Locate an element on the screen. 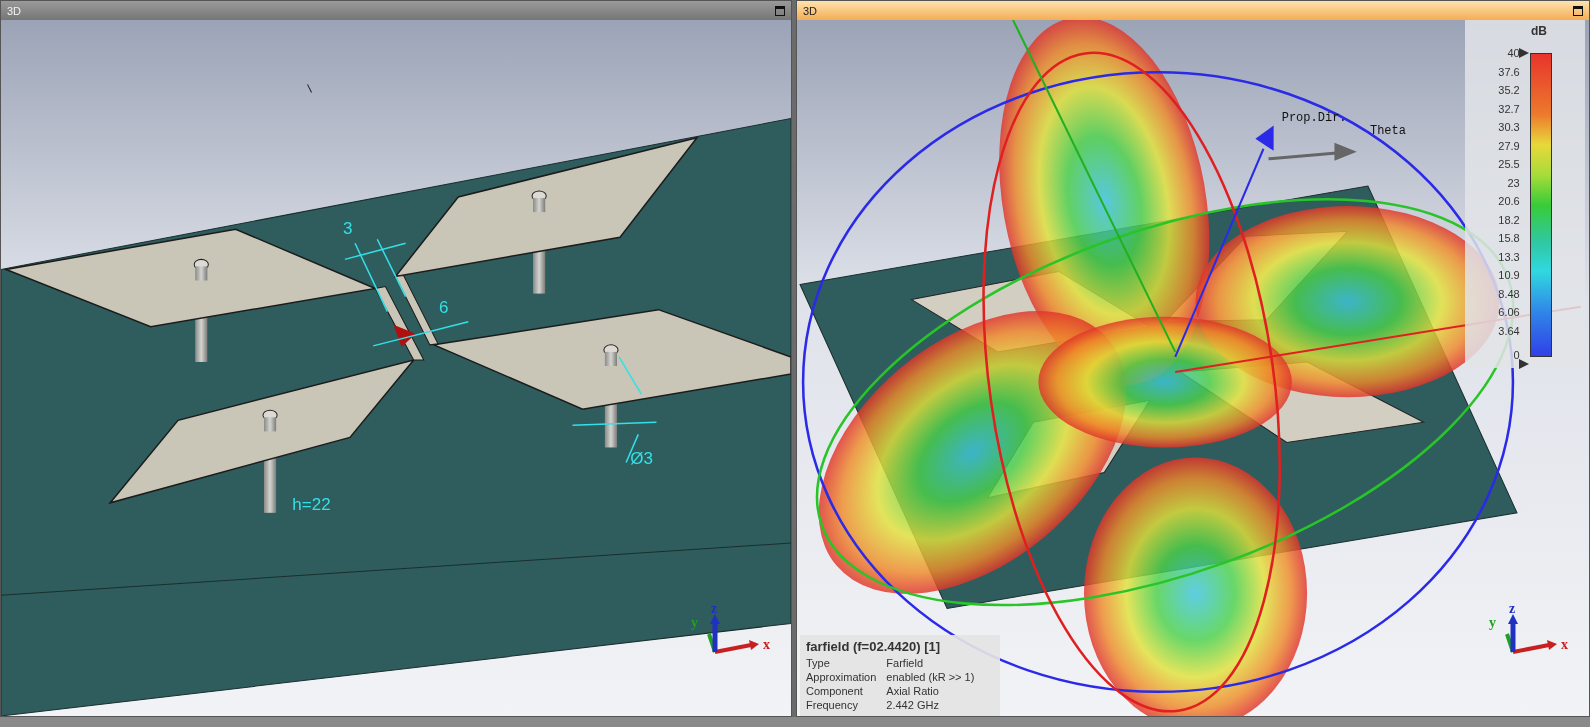  legend-tick-label: 3.64 is located at coordinates (1509, 331).